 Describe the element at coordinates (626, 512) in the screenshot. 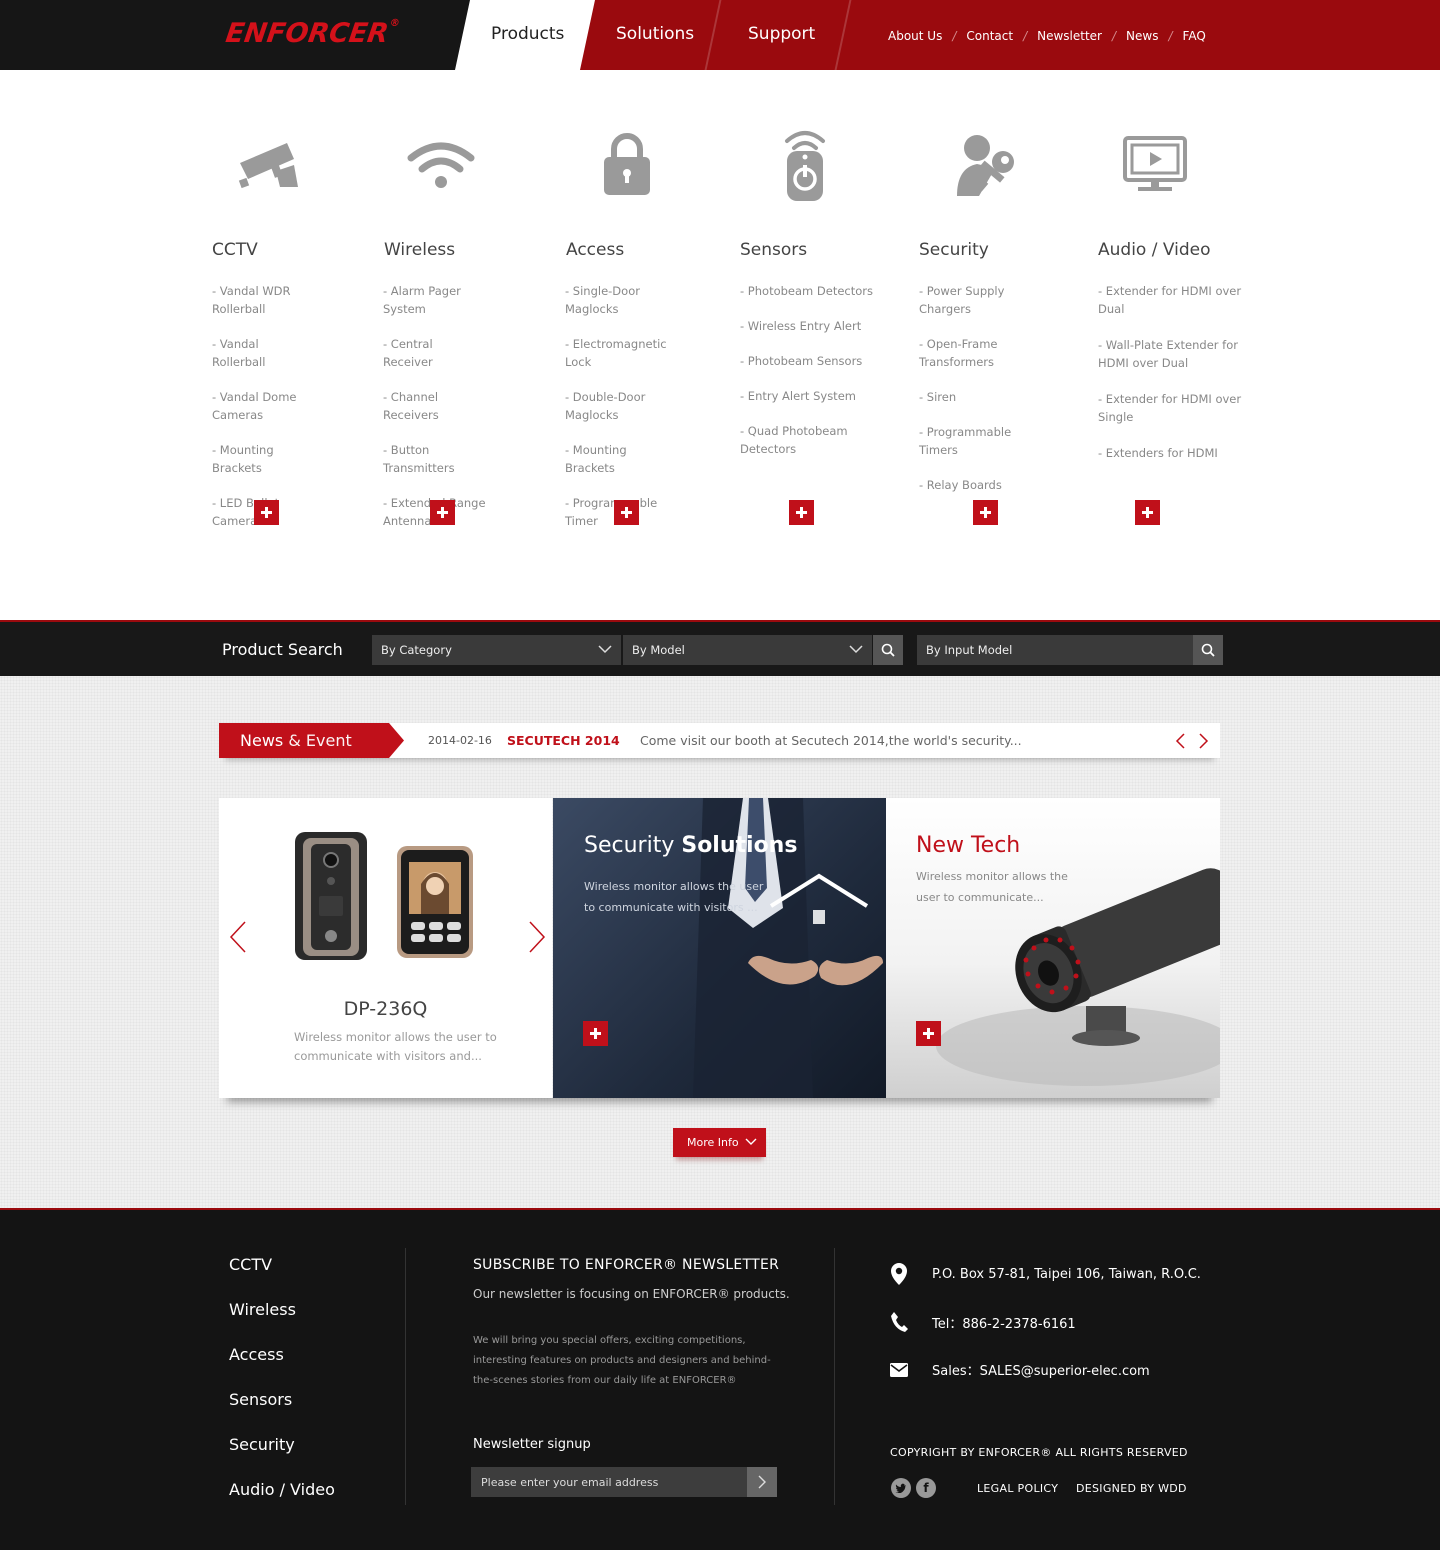

I see `access-more-button` at that location.